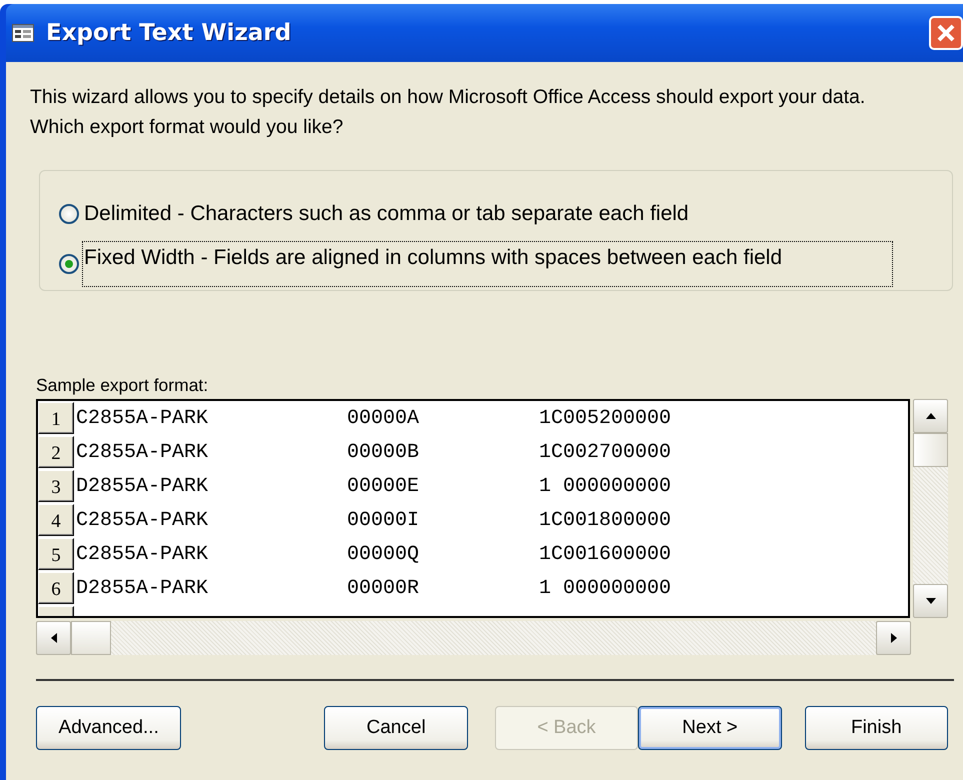  What do you see at coordinates (605, 452) in the screenshot?
I see `table-cell: 1C002700000` at bounding box center [605, 452].